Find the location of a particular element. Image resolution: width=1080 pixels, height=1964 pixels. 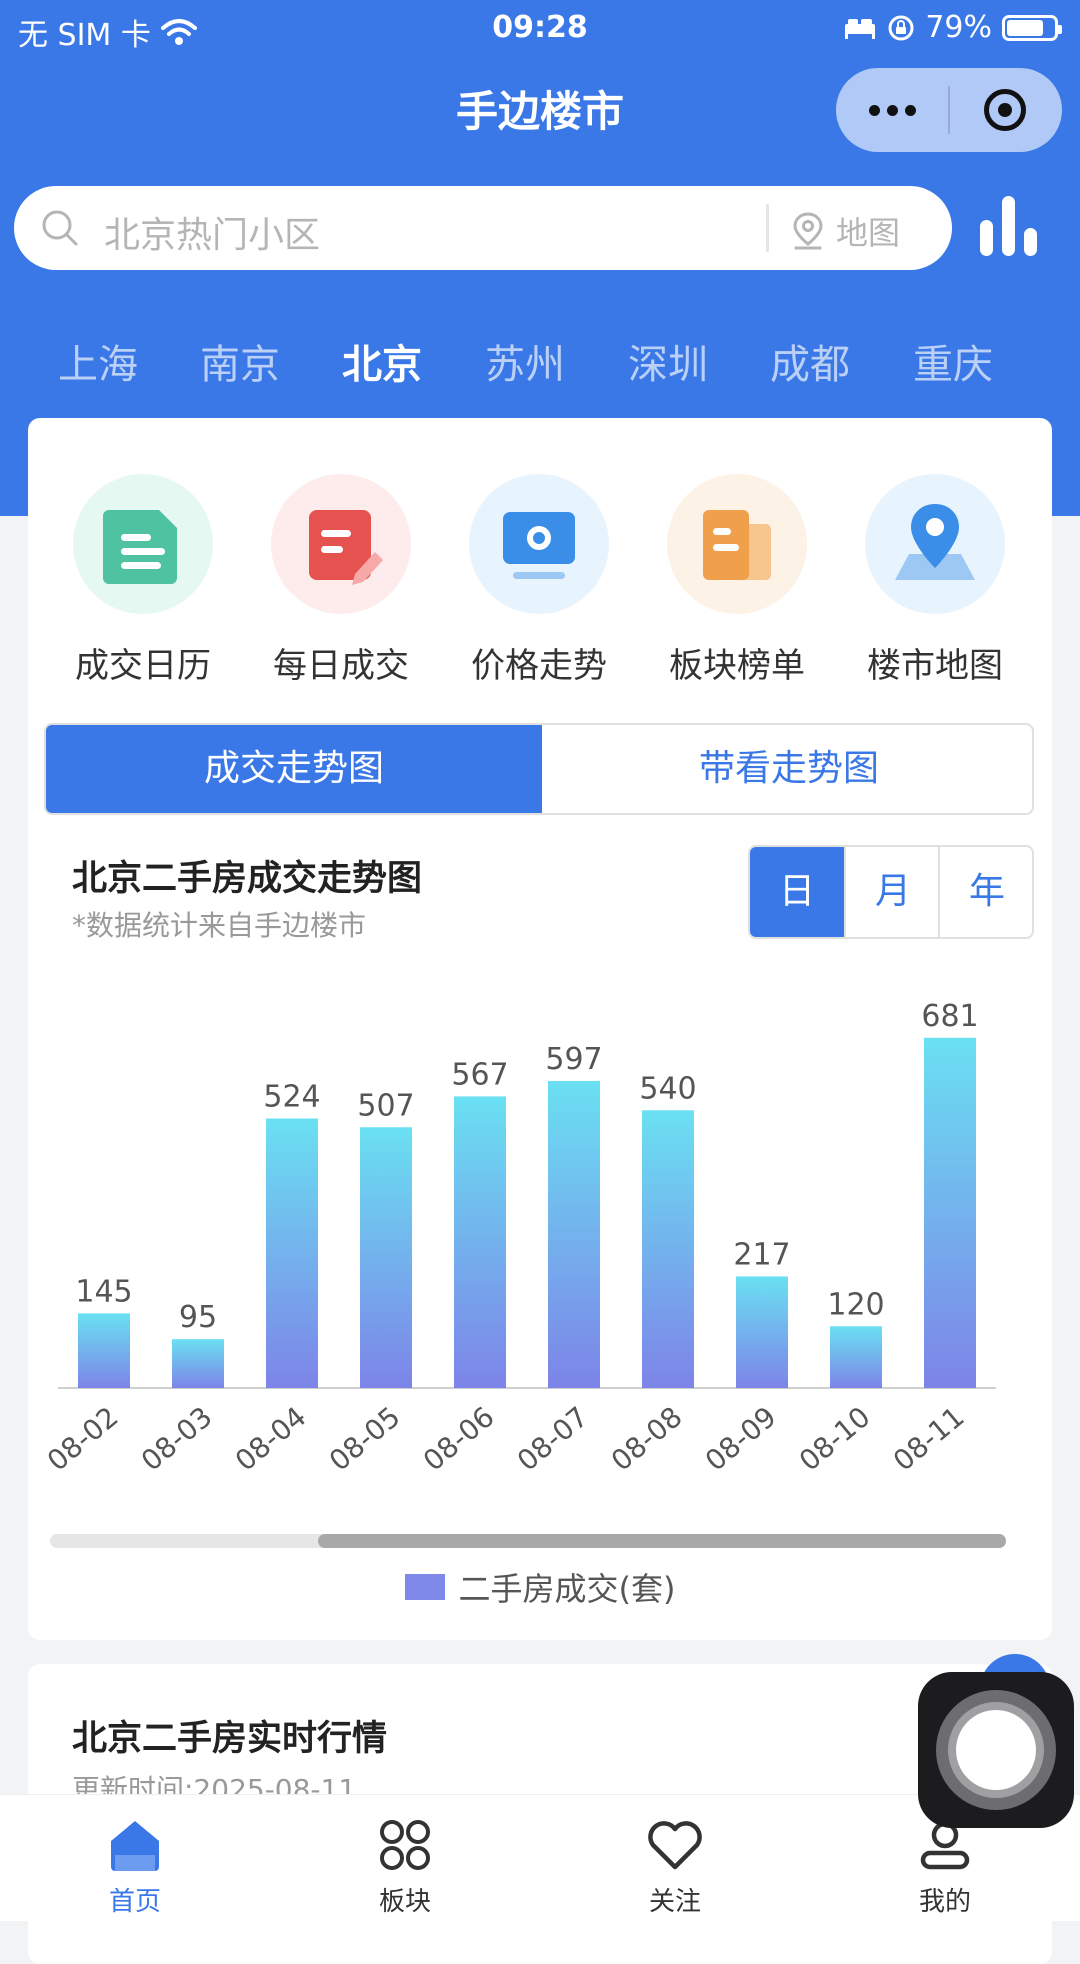

quick-action-label: 每日成交 is located at coordinates (341, 666).